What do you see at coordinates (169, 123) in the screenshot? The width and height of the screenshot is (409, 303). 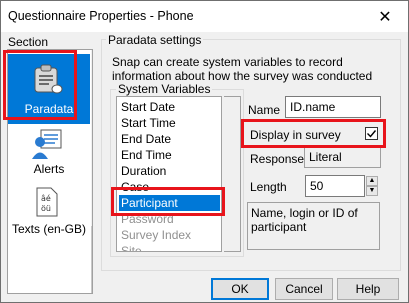 I see `list-item: Start Time` at bounding box center [169, 123].